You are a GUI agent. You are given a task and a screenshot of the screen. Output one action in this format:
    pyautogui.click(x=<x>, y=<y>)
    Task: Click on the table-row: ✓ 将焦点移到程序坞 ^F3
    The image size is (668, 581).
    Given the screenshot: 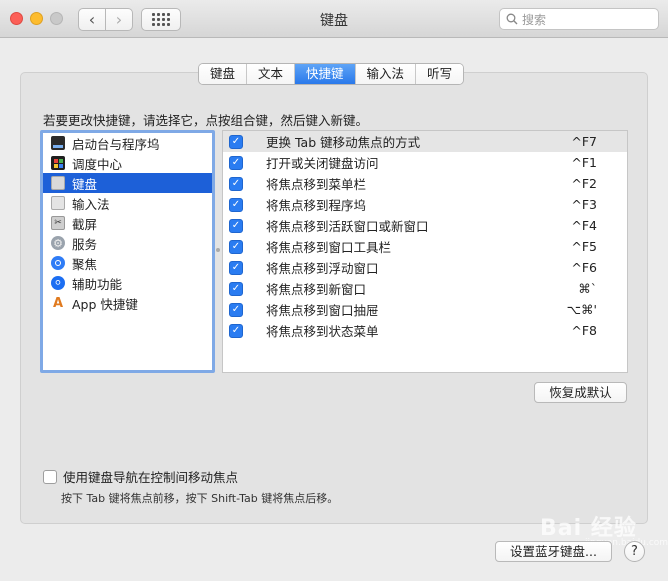 What is the action you would take?
    pyautogui.click(x=425, y=204)
    